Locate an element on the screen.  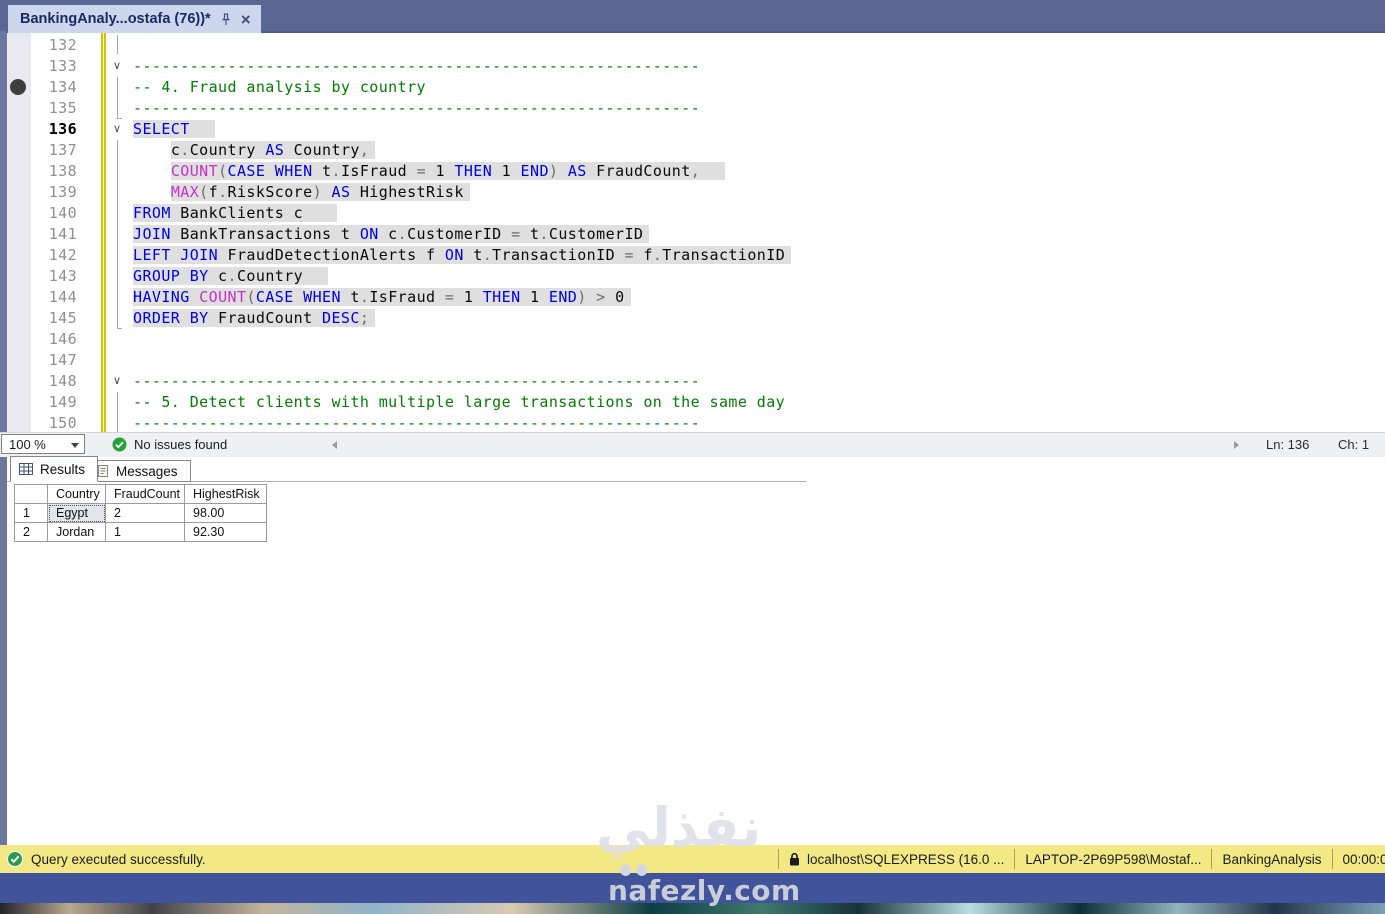
code-line: FROM BankClients c is located at coordinates (462, 213).